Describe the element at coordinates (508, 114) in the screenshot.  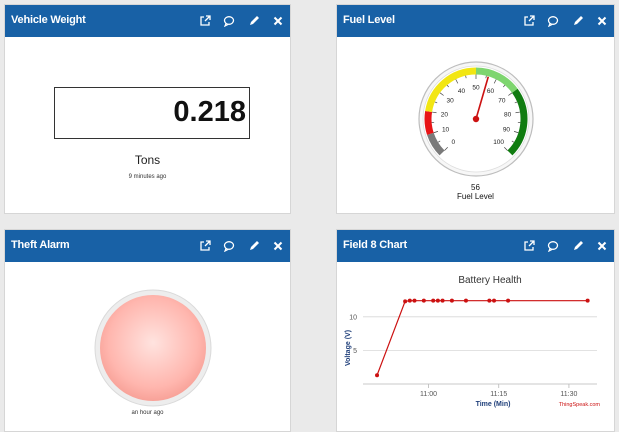
I see `gauge-tick-label: 80` at that location.